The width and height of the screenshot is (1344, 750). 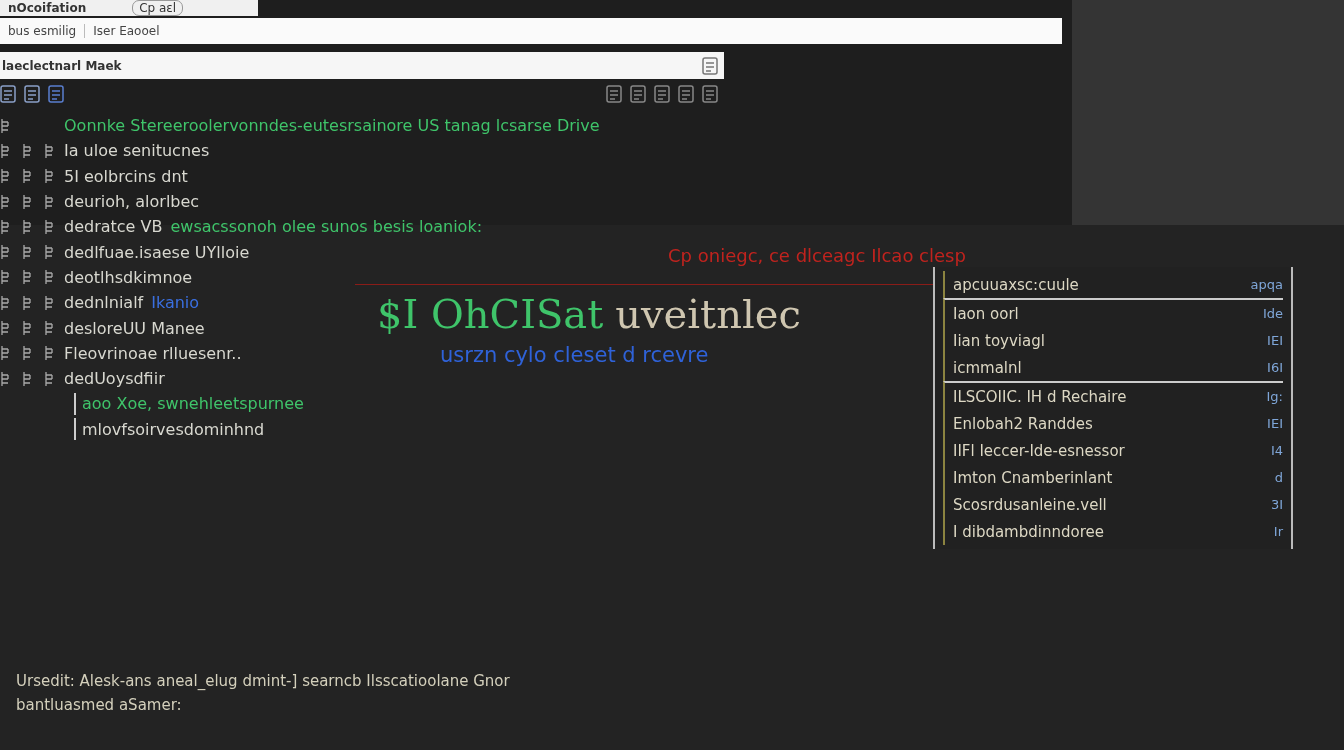 What do you see at coordinates (362, 65) in the screenshot?
I see `location-bar: laeclectnarl Maek` at bounding box center [362, 65].